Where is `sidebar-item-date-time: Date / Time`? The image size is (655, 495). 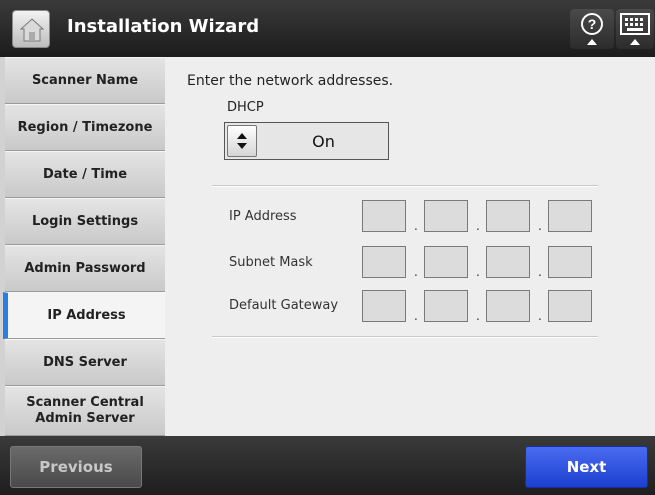
sidebar-item-date-time: Date / Time is located at coordinates (85, 174).